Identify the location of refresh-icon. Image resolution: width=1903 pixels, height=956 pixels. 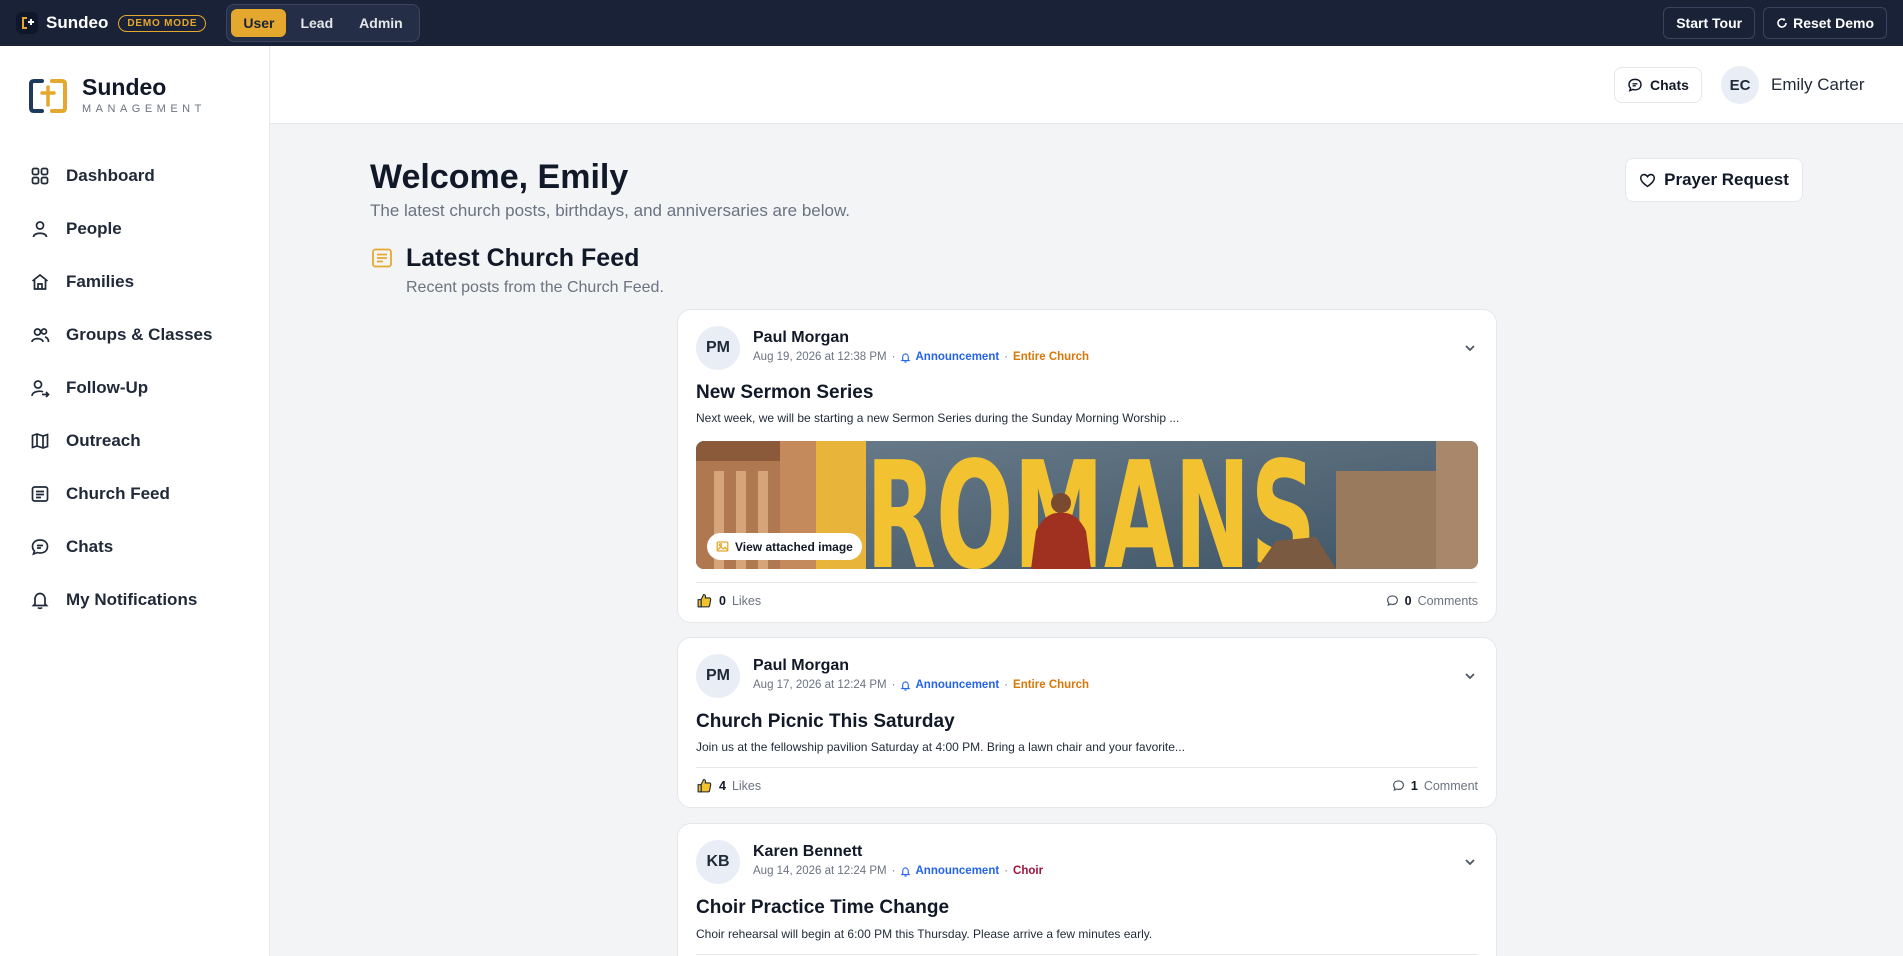
(1782, 23).